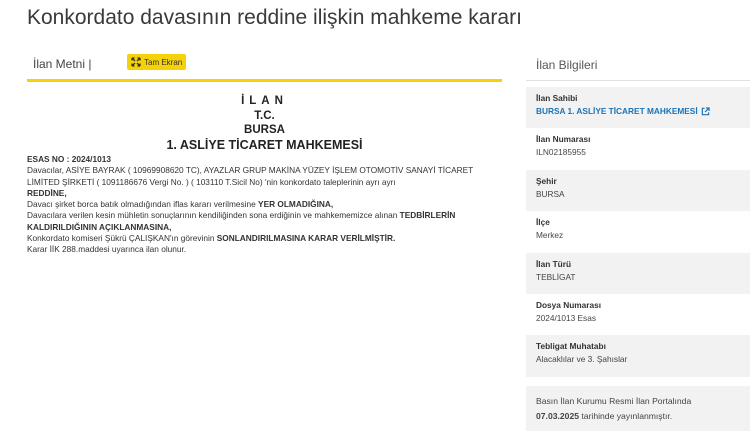 The height and width of the screenshot is (447, 750). Describe the element at coordinates (264, 115) in the screenshot. I see `notice-heading-tc: T.C.` at that location.